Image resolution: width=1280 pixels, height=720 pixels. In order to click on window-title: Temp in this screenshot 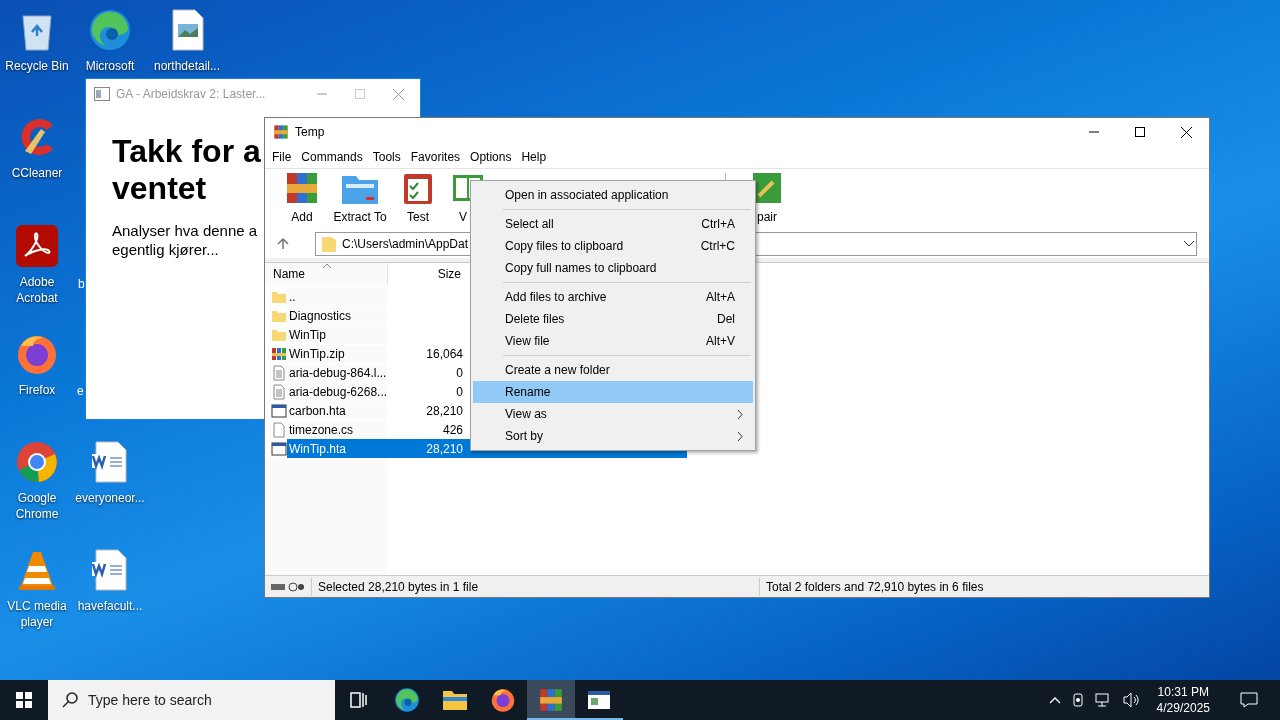, I will do `click(310, 132)`.